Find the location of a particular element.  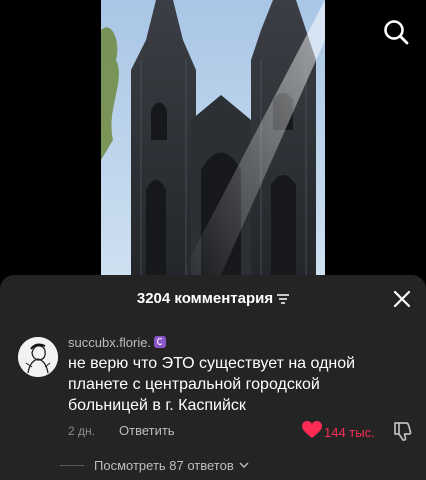

dislike-button is located at coordinates (403, 431).